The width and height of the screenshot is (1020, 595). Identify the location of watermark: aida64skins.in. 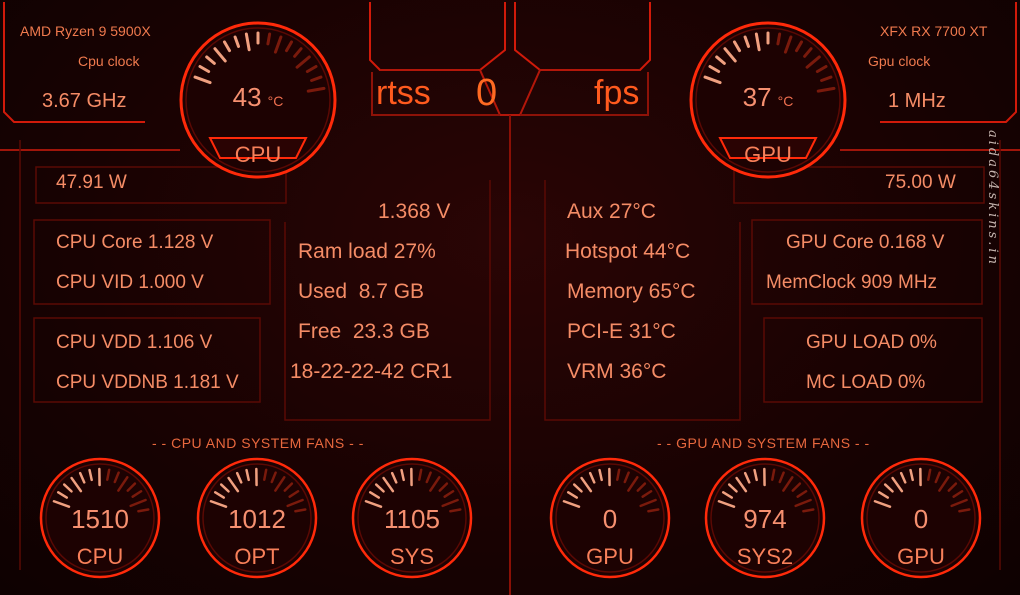
(992, 198).